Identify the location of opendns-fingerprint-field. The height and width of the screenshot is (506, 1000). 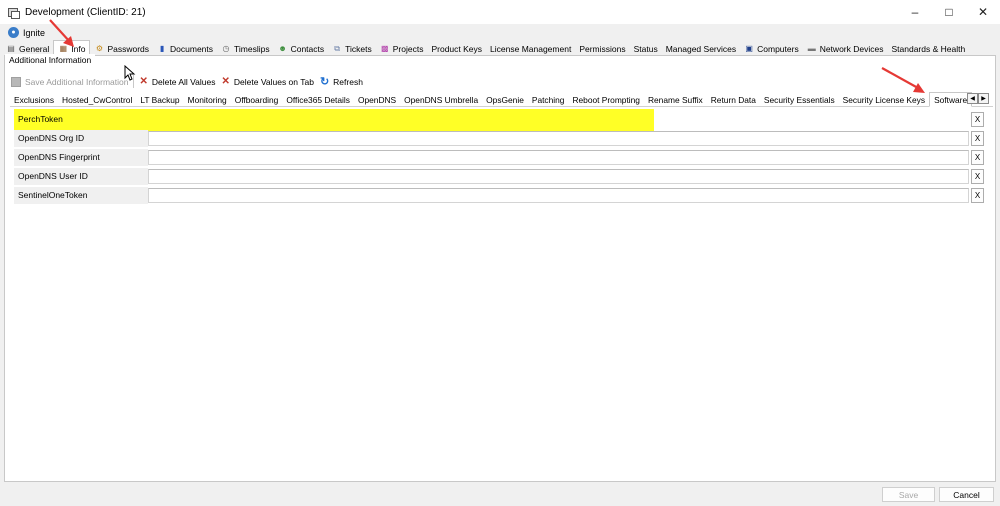
(558, 157).